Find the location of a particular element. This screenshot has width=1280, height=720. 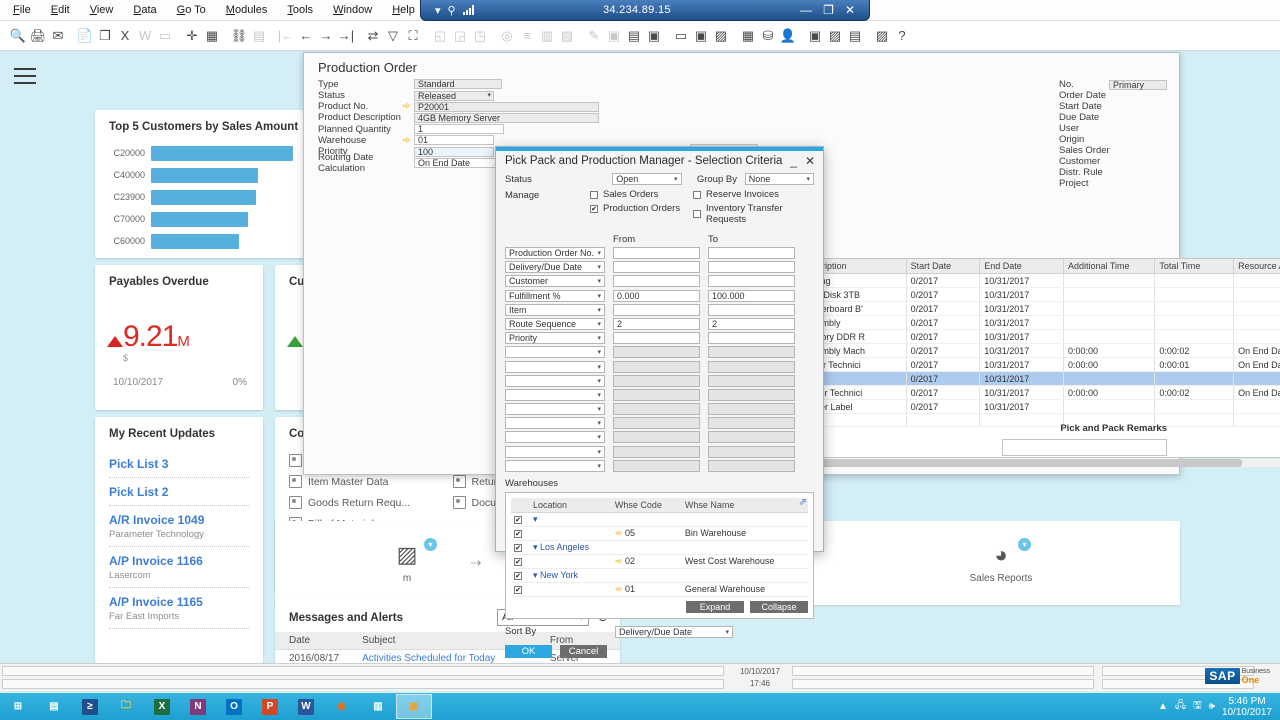

field-value-warehouse: 01 is located at coordinates (454, 140).